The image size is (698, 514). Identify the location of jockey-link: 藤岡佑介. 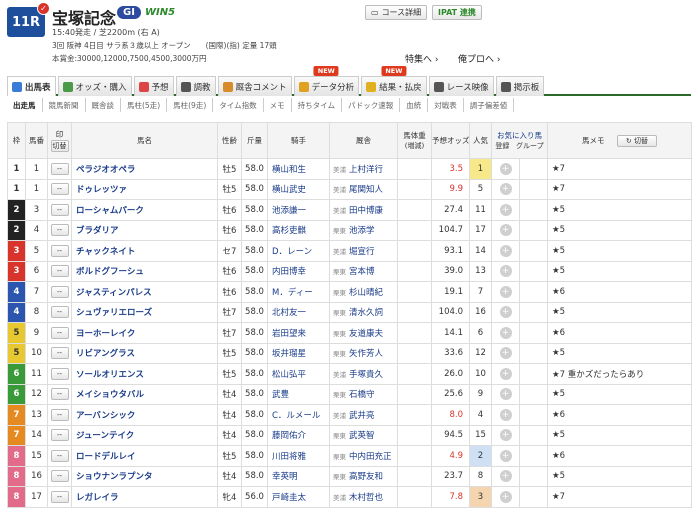
(298, 435).